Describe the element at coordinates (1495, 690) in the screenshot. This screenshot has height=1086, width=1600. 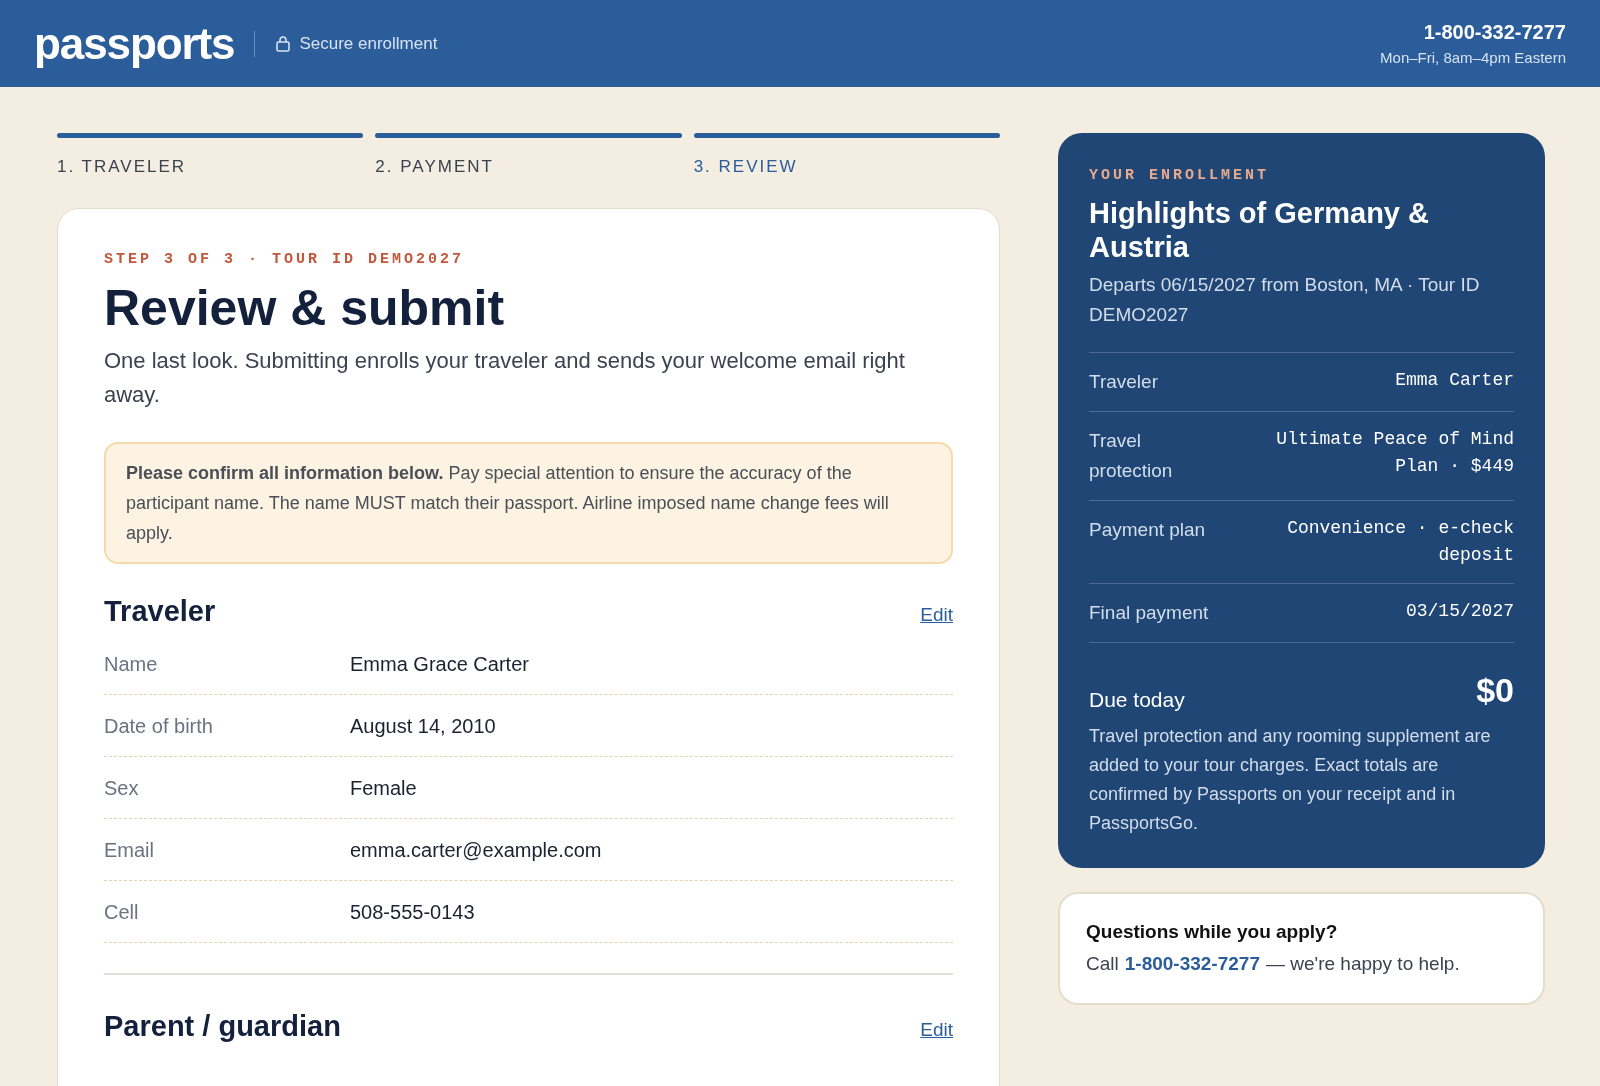
I see `due-amount: $0` at that location.